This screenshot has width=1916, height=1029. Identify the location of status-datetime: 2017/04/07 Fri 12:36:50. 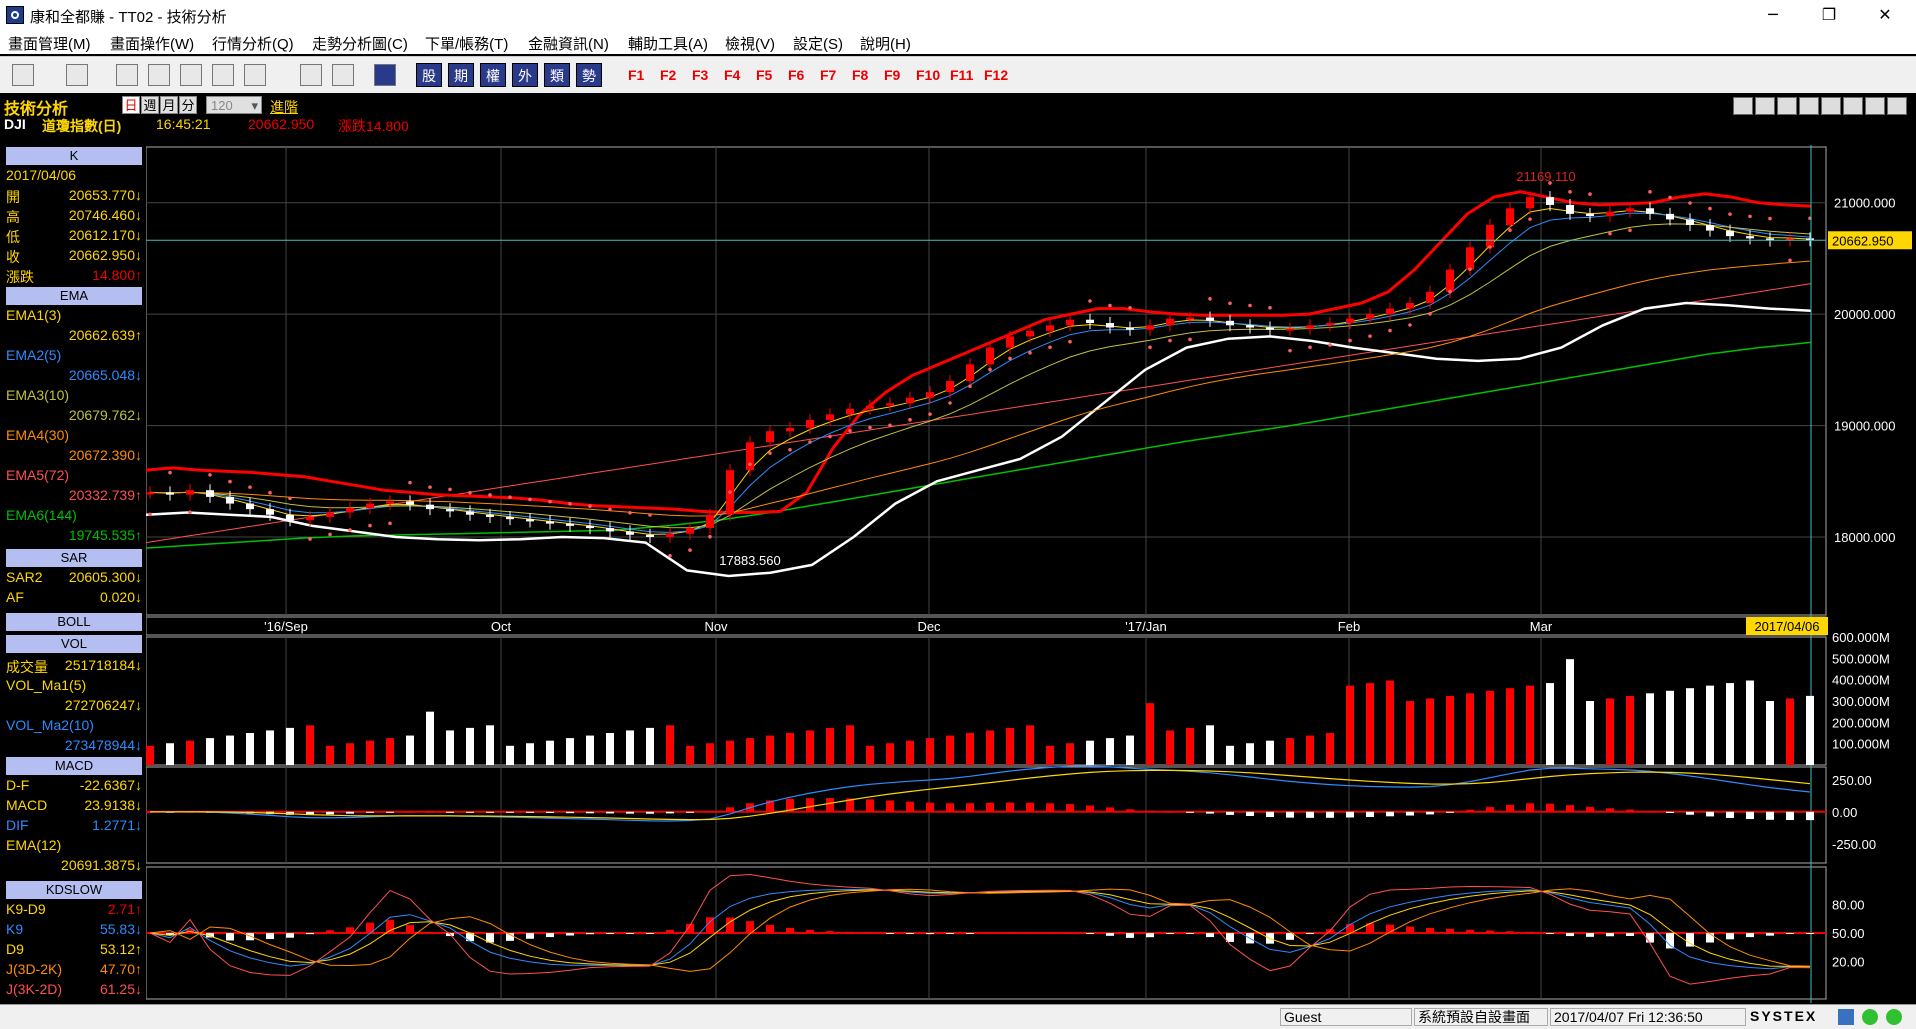
(1648, 1017).